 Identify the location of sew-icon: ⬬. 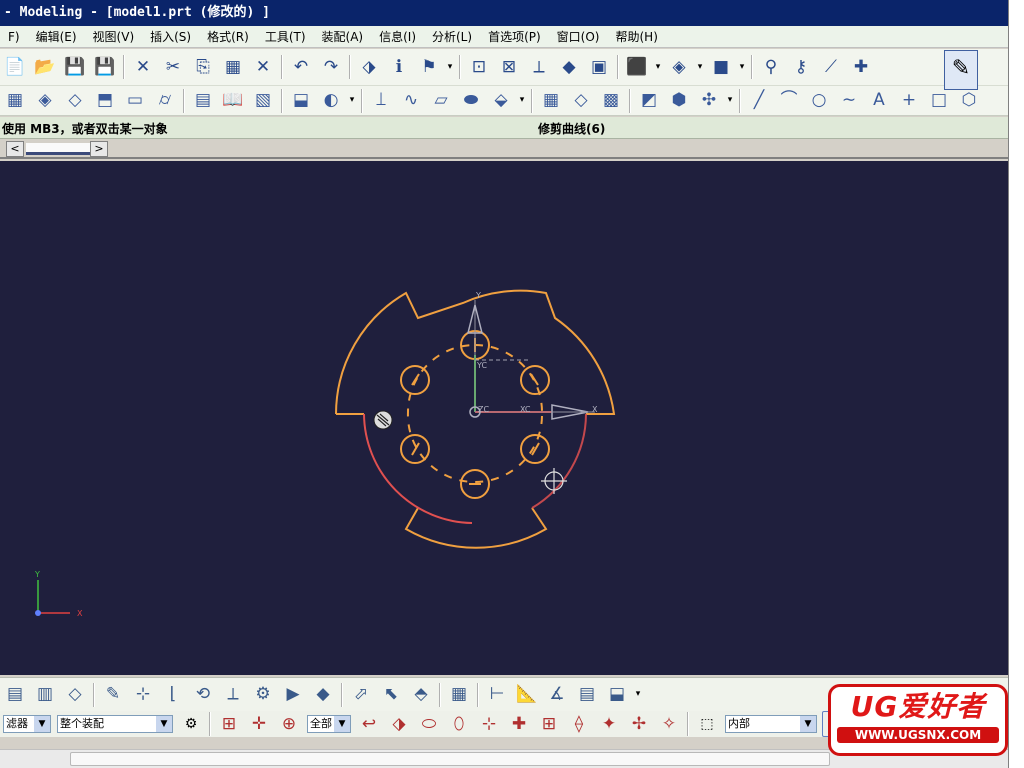
(471, 101).